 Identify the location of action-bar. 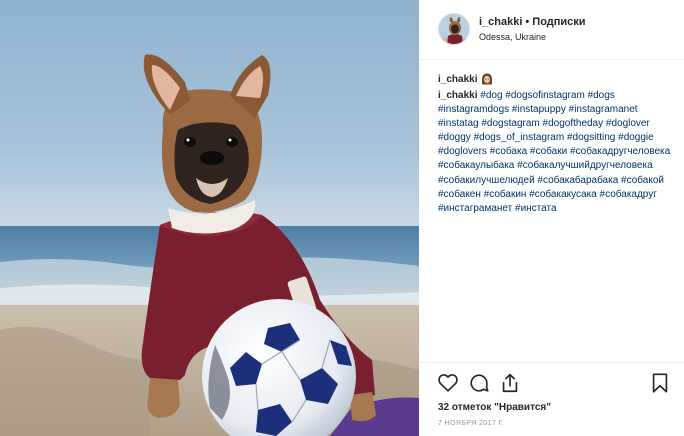
(553, 384).